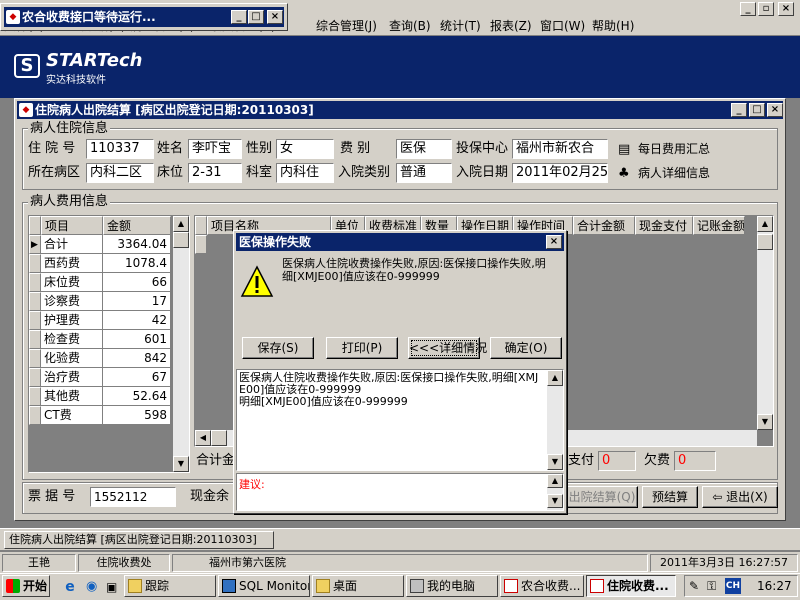 The image size is (800, 600). Describe the element at coordinates (137, 282) in the screenshot. I see `fee-row-amount: 66` at that location.